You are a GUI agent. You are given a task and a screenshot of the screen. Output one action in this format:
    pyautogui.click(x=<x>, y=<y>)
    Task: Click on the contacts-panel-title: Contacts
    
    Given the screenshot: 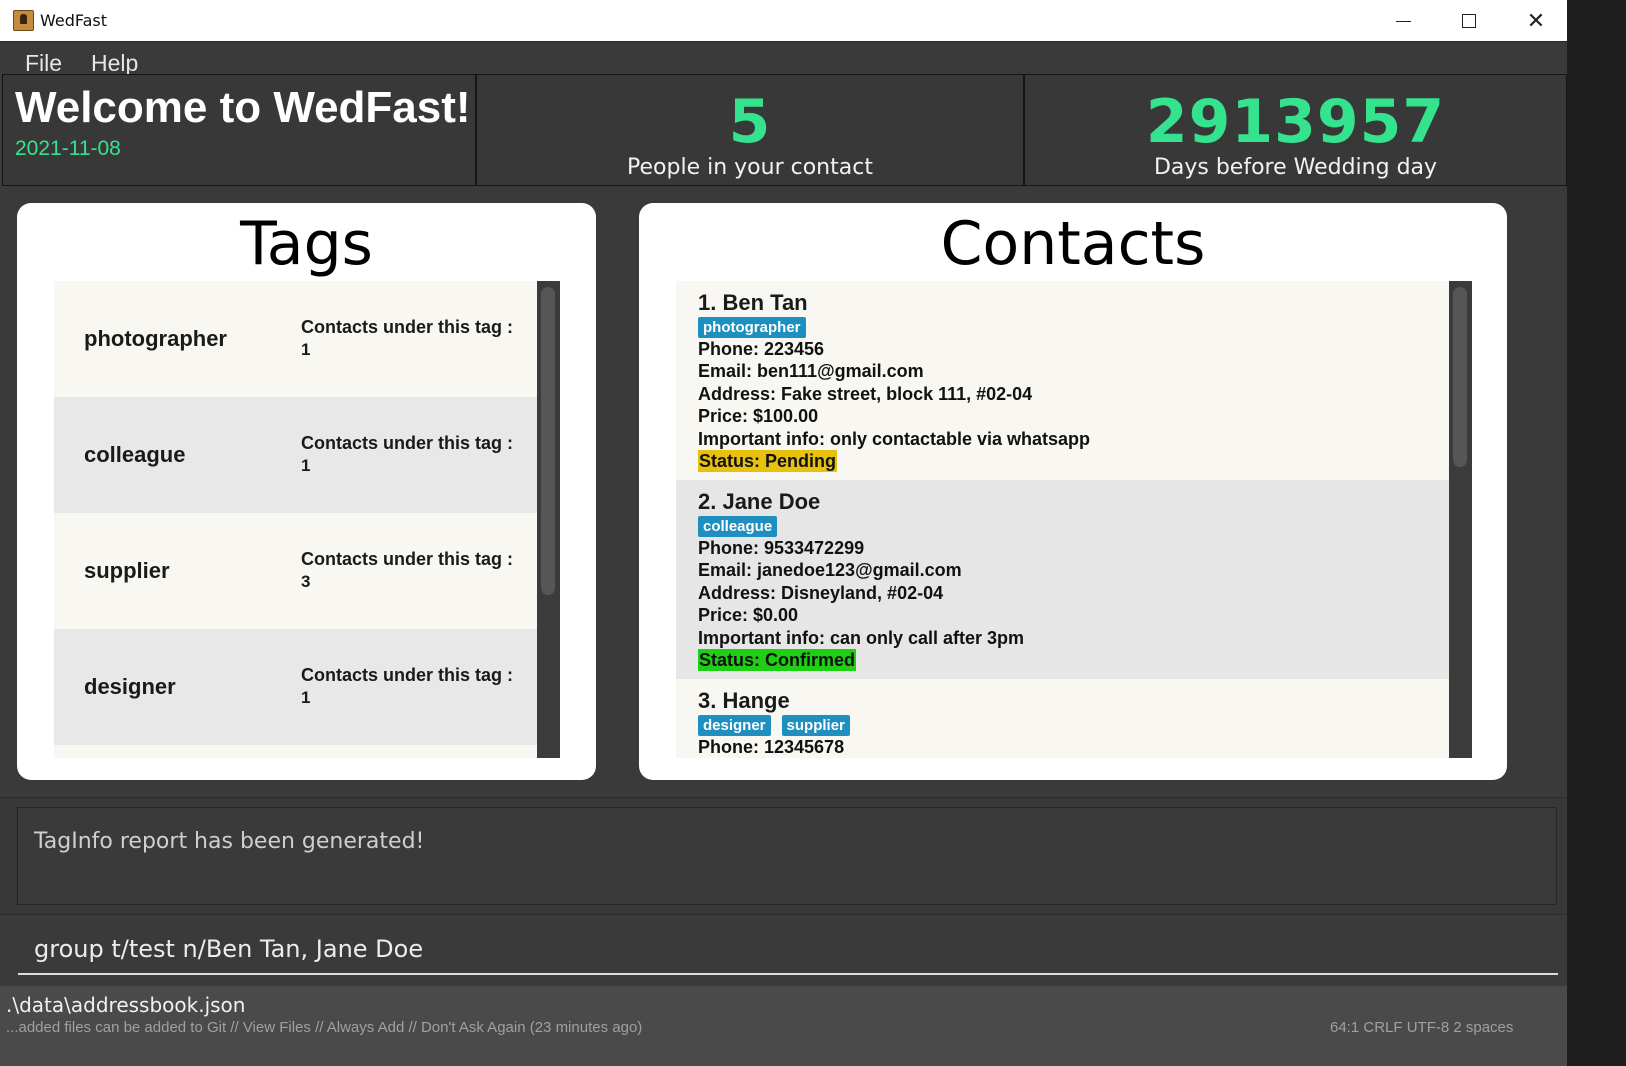 What is the action you would take?
    pyautogui.click(x=1073, y=244)
    